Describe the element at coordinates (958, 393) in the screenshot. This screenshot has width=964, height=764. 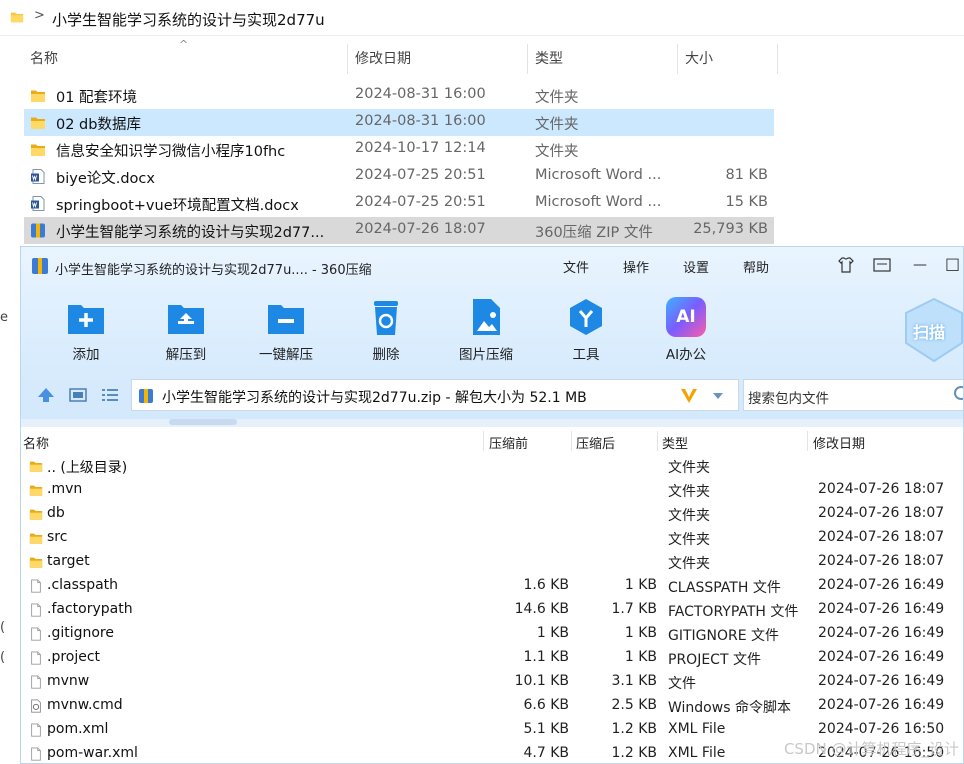
I see `search-icon` at that location.